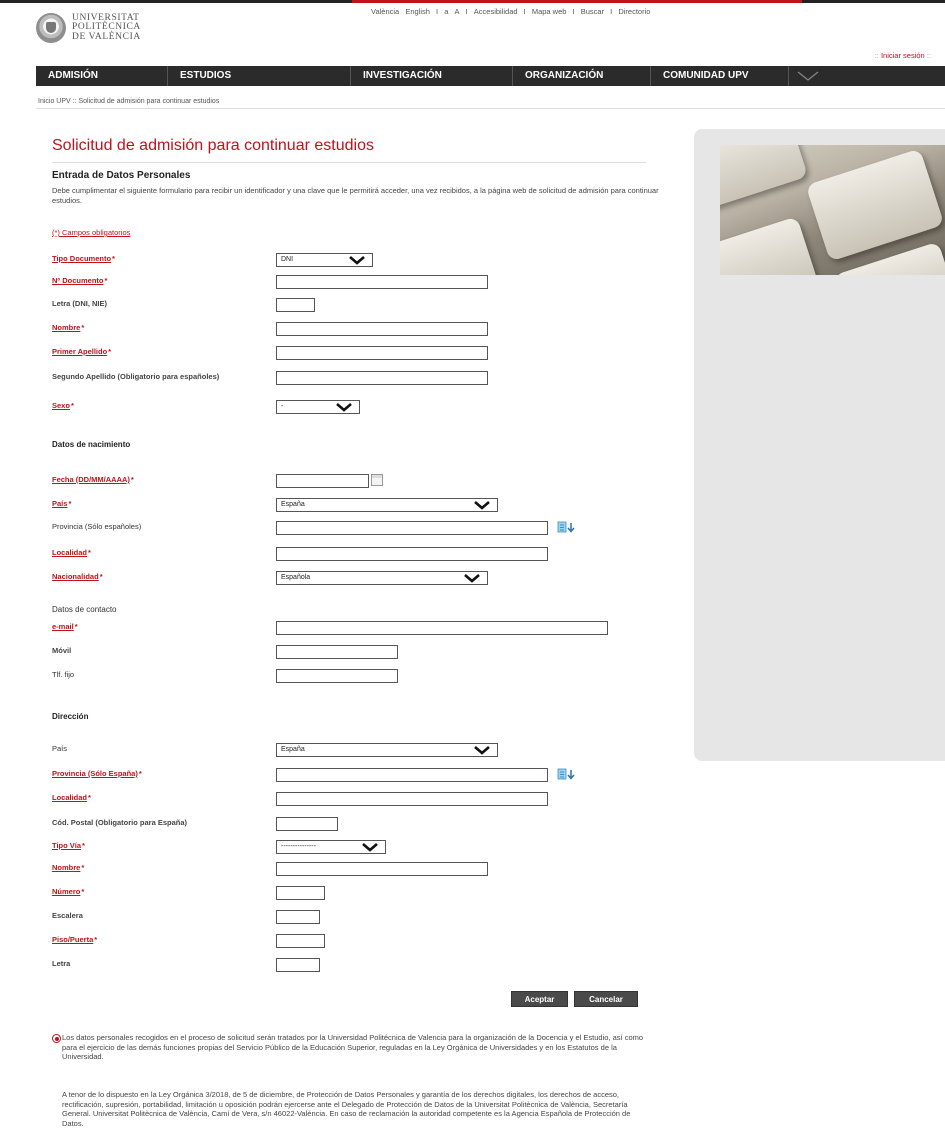 Image resolution: width=945 pixels, height=1148 pixels. I want to click on nav-chevron-down-icon, so click(808, 76).